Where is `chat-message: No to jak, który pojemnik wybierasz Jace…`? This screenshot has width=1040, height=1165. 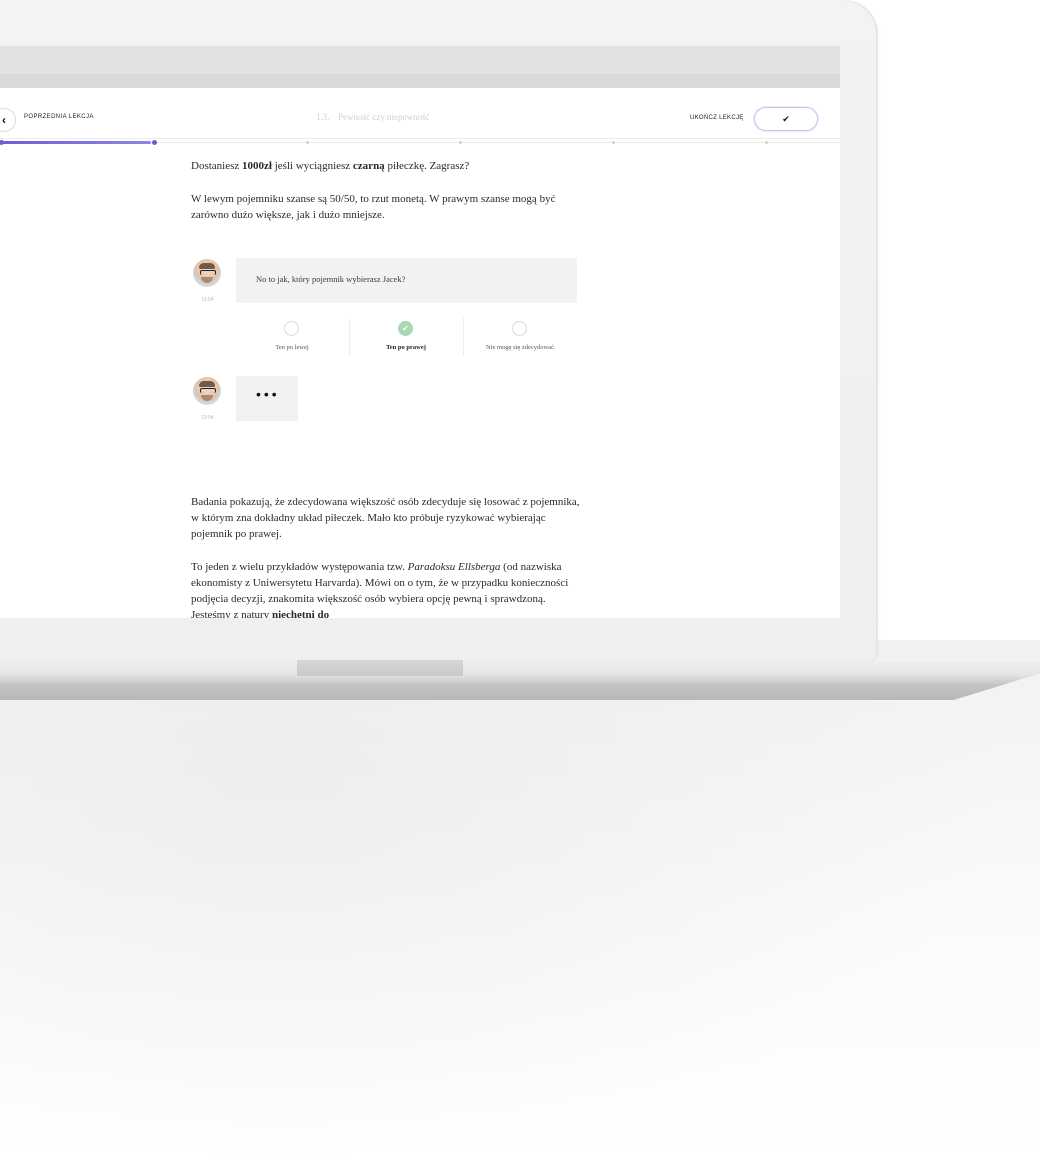
chat-message: No to jak, który pojemnik wybierasz Jace… is located at coordinates (331, 279).